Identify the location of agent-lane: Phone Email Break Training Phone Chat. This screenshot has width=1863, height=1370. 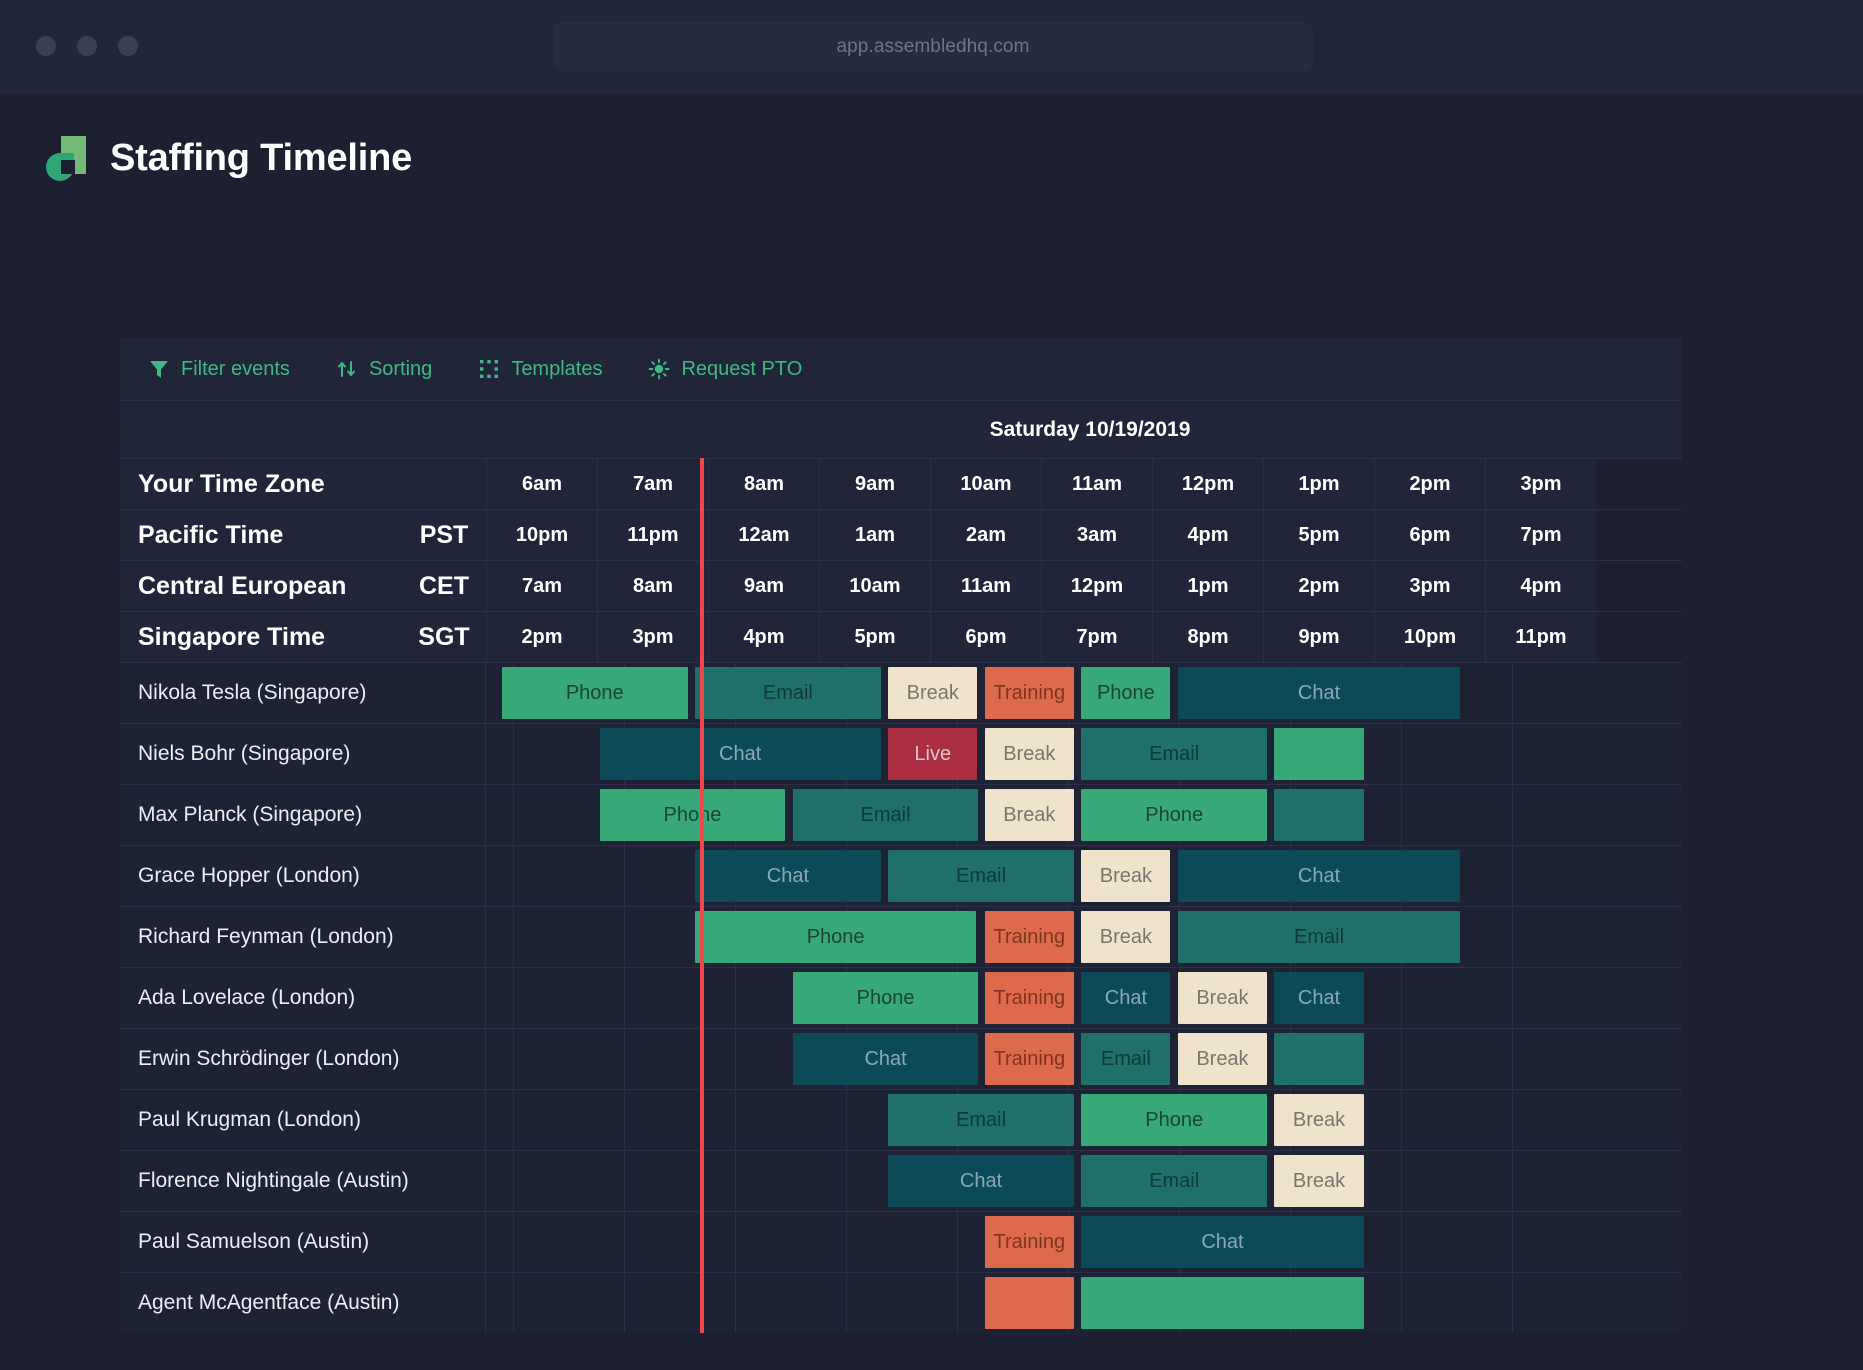
(1084, 693).